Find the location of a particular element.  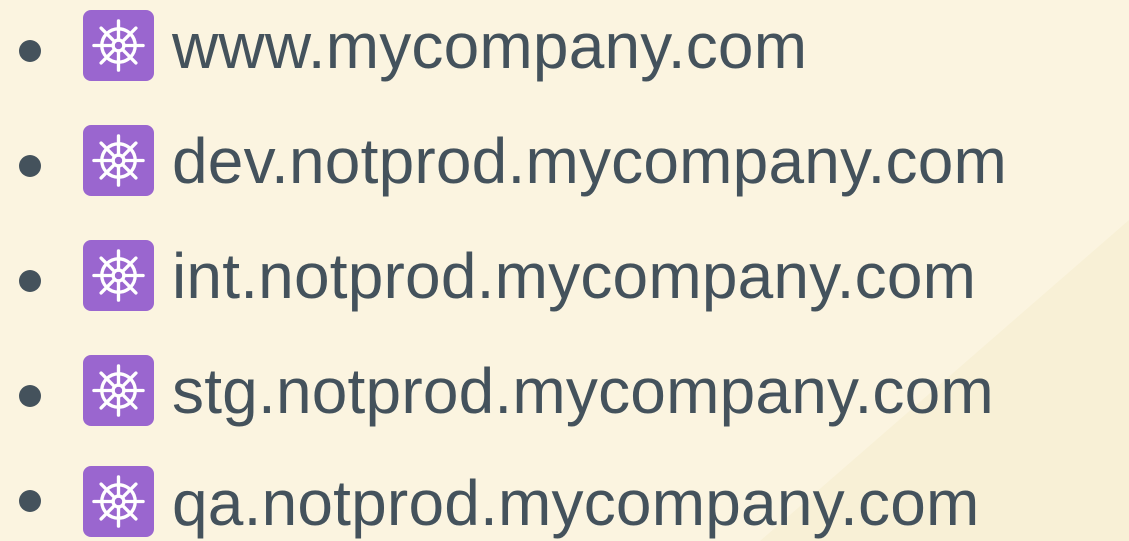

domain-label: qa.notprod.mycompany.com is located at coordinates (576, 503).